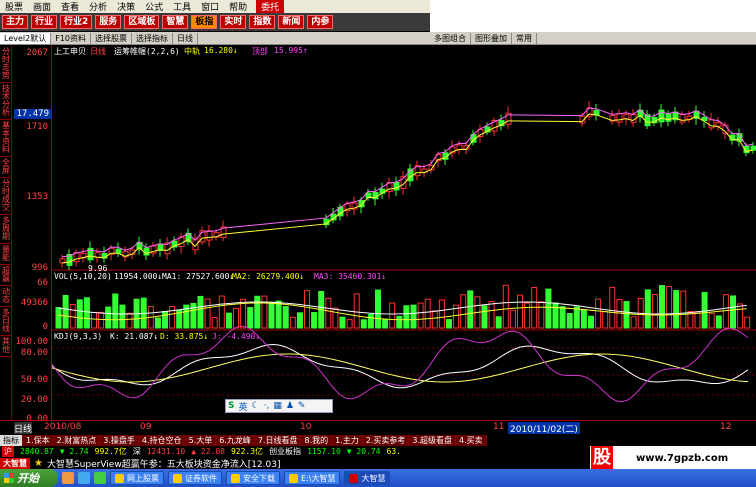 Image resolution: width=756 pixels, height=487 pixels. Describe the element at coordinates (718, 124) in the screenshot. I see `candle-body` at that location.